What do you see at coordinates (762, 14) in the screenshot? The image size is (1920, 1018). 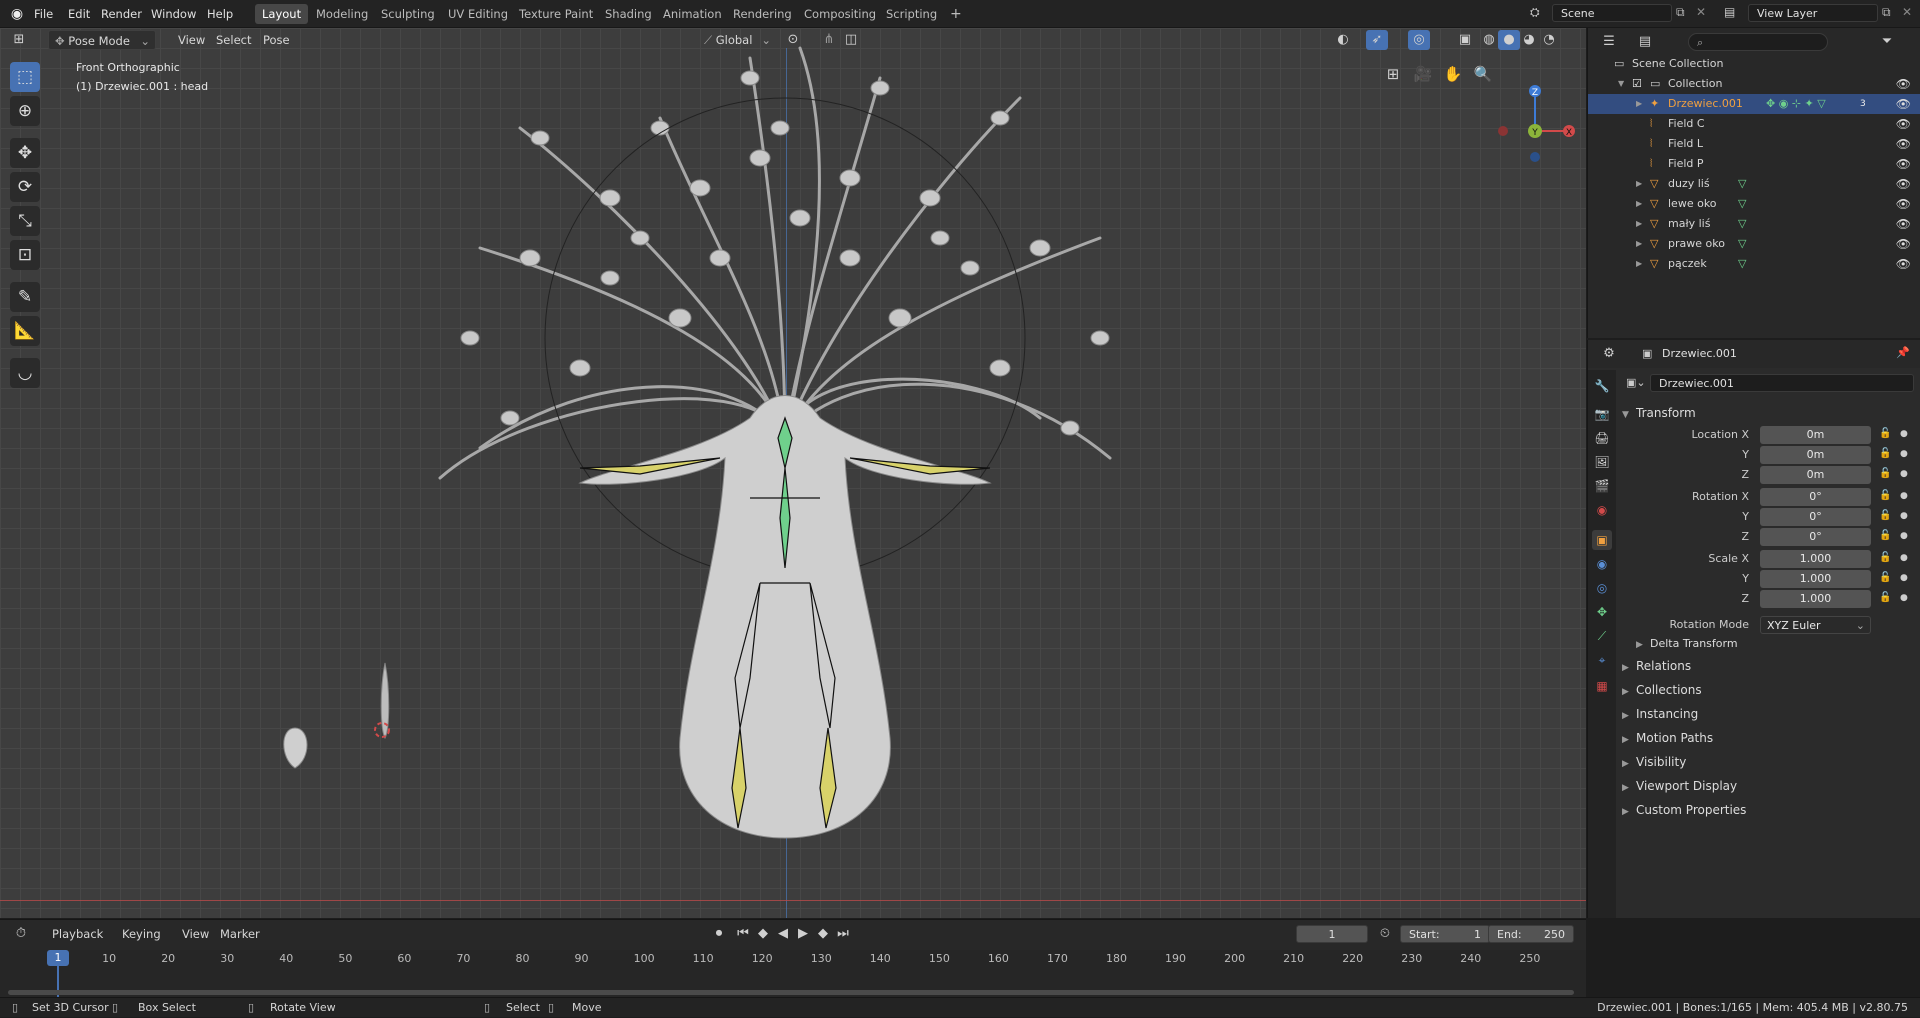 I see `tab-rendering: Rendering` at bounding box center [762, 14].